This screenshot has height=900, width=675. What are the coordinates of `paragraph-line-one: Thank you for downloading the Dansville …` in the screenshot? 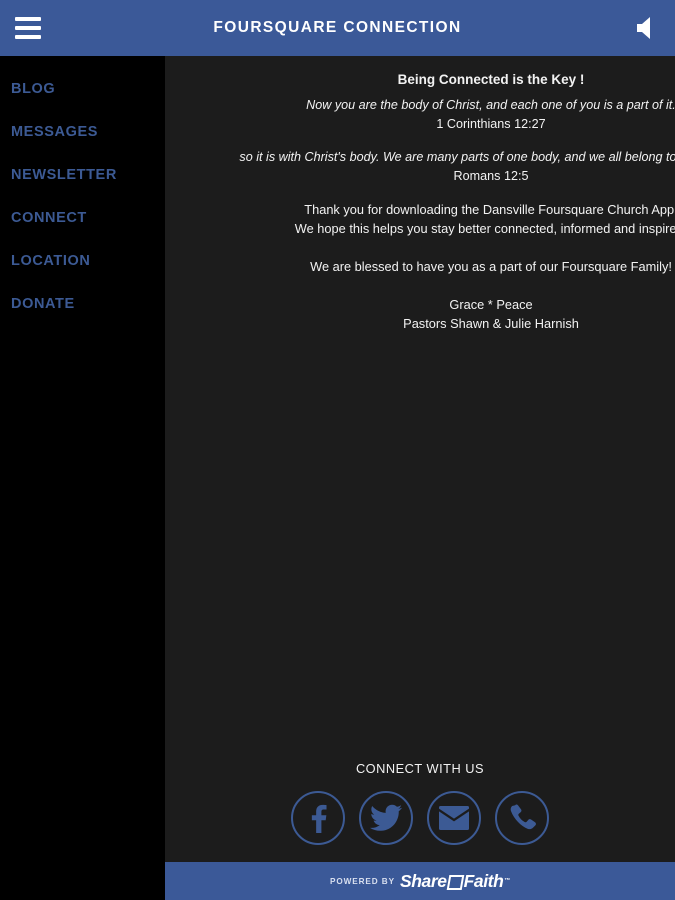 It's located at (489, 209).